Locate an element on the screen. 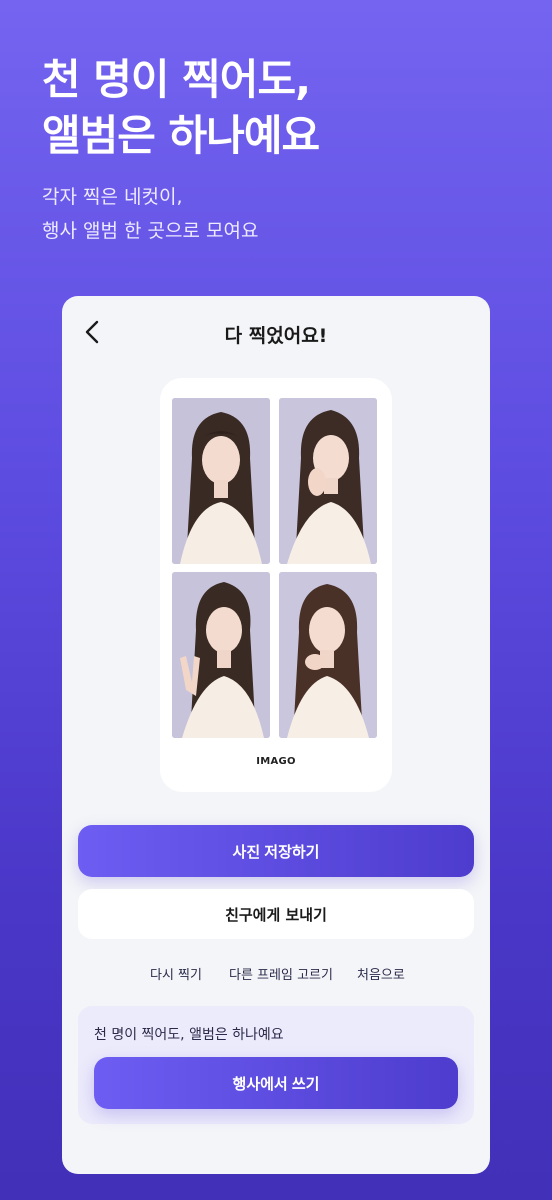  hero-subtitle-line1: 각자 찍은 네컷이, is located at coordinates (112, 197).